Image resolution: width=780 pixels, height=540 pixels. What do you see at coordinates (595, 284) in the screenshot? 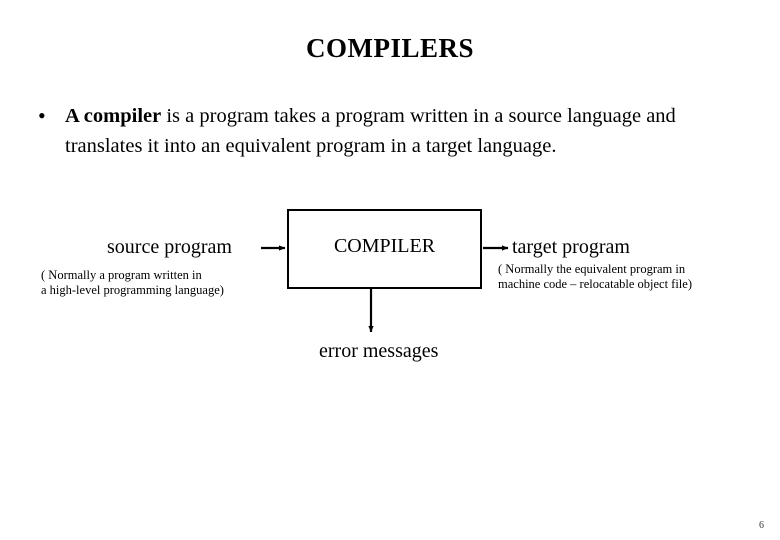
I see `target-program-note-line2: machine code – relocatable object file)` at bounding box center [595, 284].